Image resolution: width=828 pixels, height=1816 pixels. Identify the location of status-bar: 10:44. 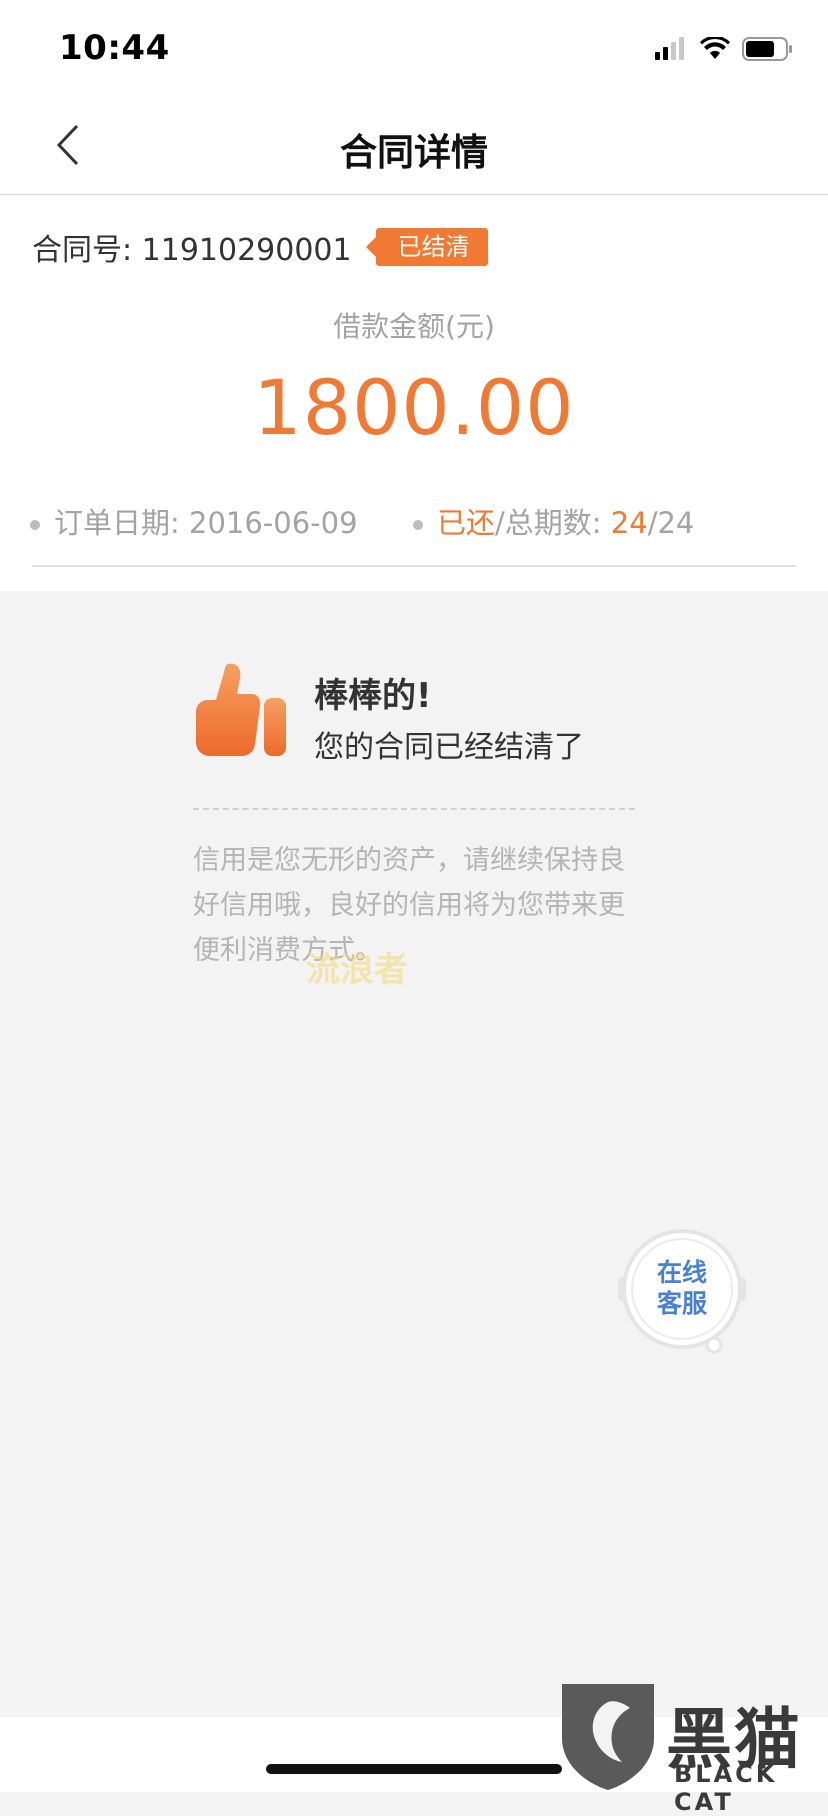
(414, 48).